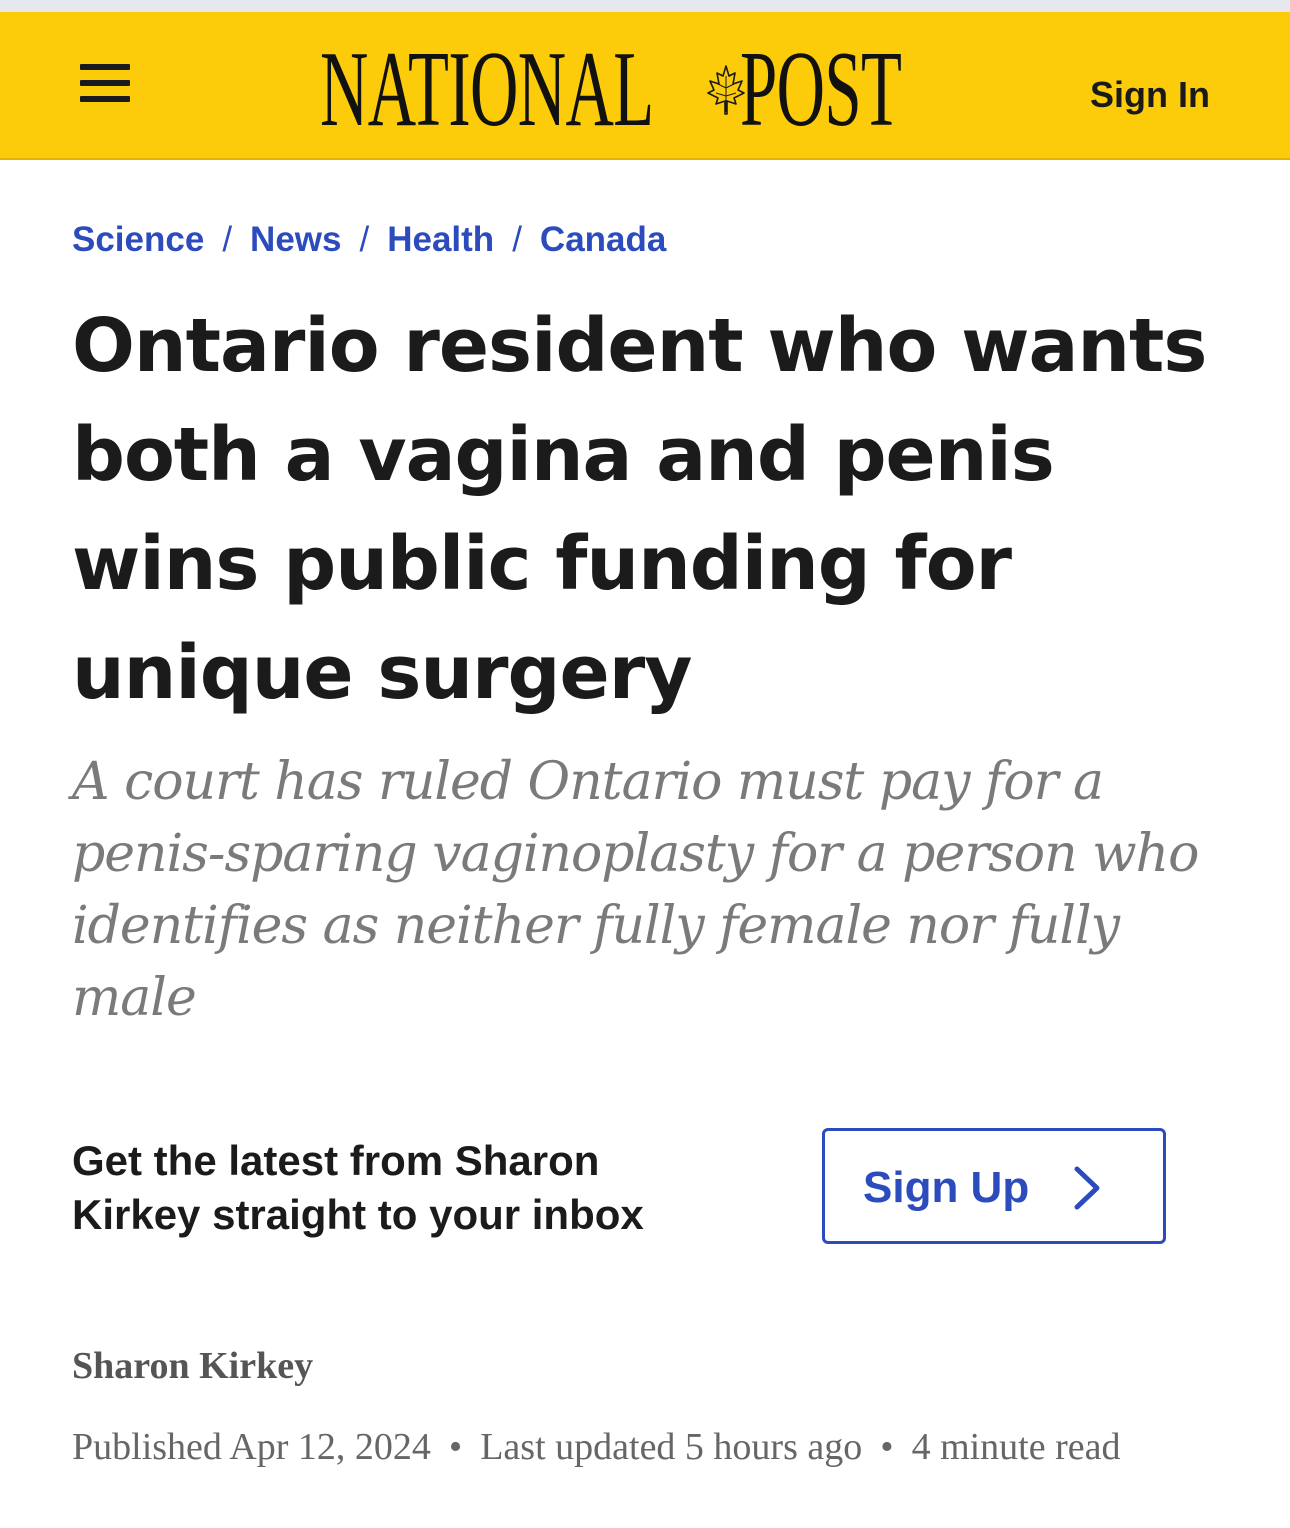 This screenshot has width=1290, height=1528. Describe the element at coordinates (946, 1187) in the screenshot. I see `sign-up-label: Sign Up` at that location.